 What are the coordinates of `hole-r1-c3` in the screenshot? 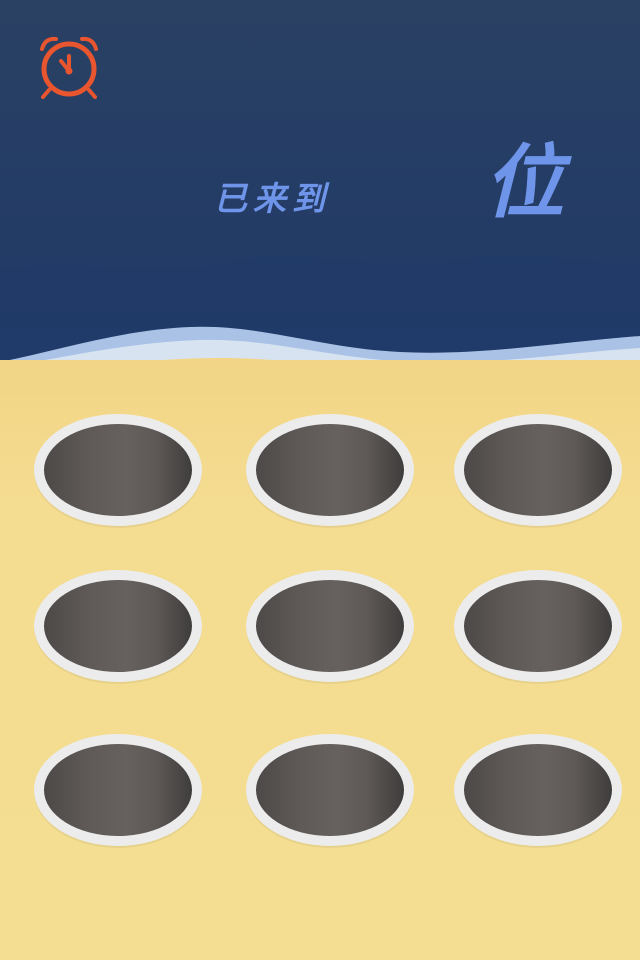 It's located at (538, 470).